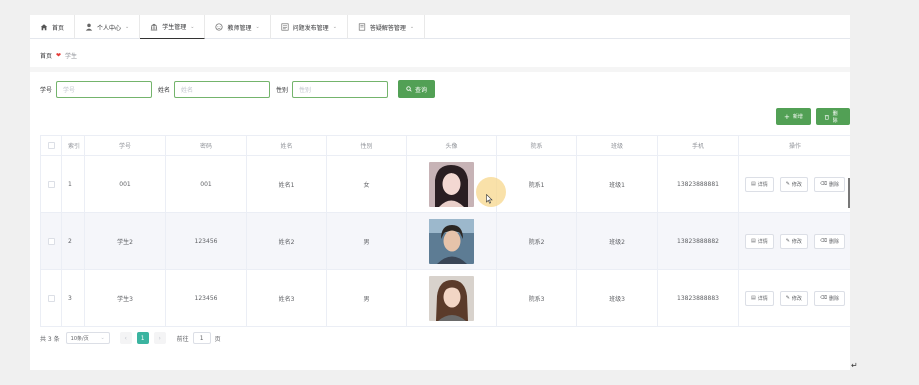 This screenshot has width=919, height=385. What do you see at coordinates (537, 298) in the screenshot?
I see `cell-dept: 院系3` at bounding box center [537, 298].